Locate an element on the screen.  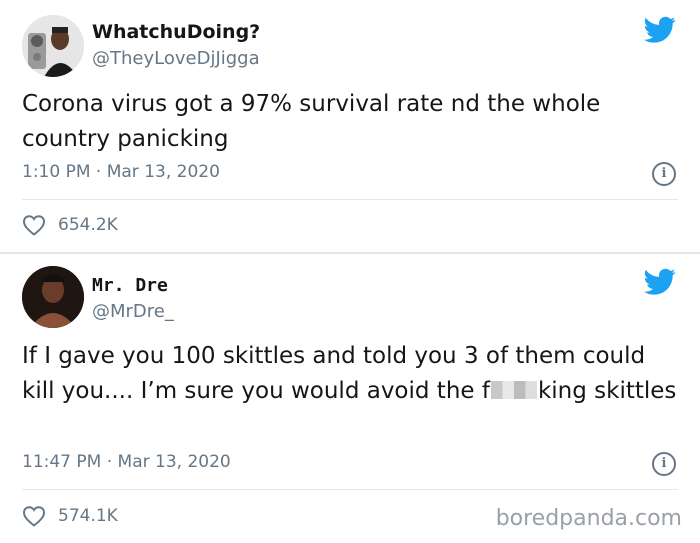
censor-blur is located at coordinates (513, 390).